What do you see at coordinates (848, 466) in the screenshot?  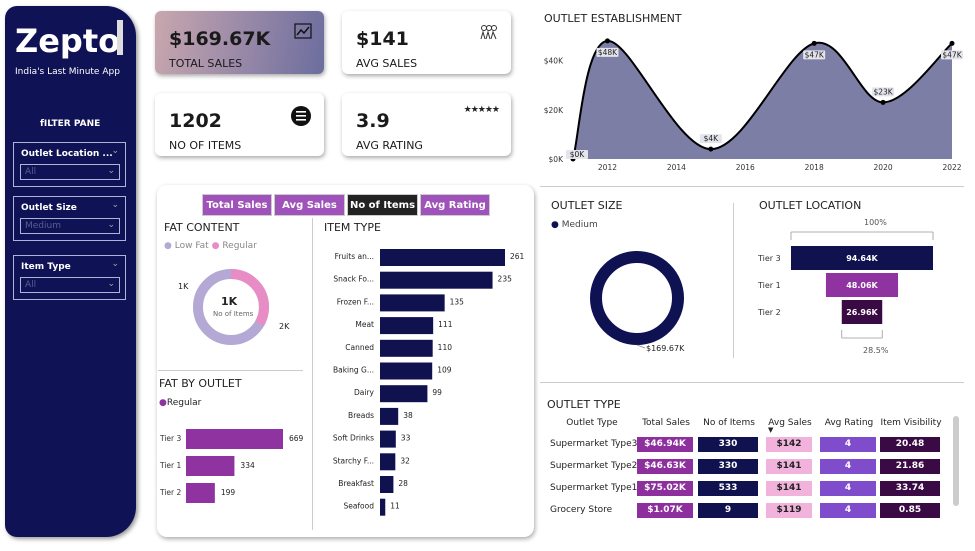 I see `table-cell: 4` at bounding box center [848, 466].